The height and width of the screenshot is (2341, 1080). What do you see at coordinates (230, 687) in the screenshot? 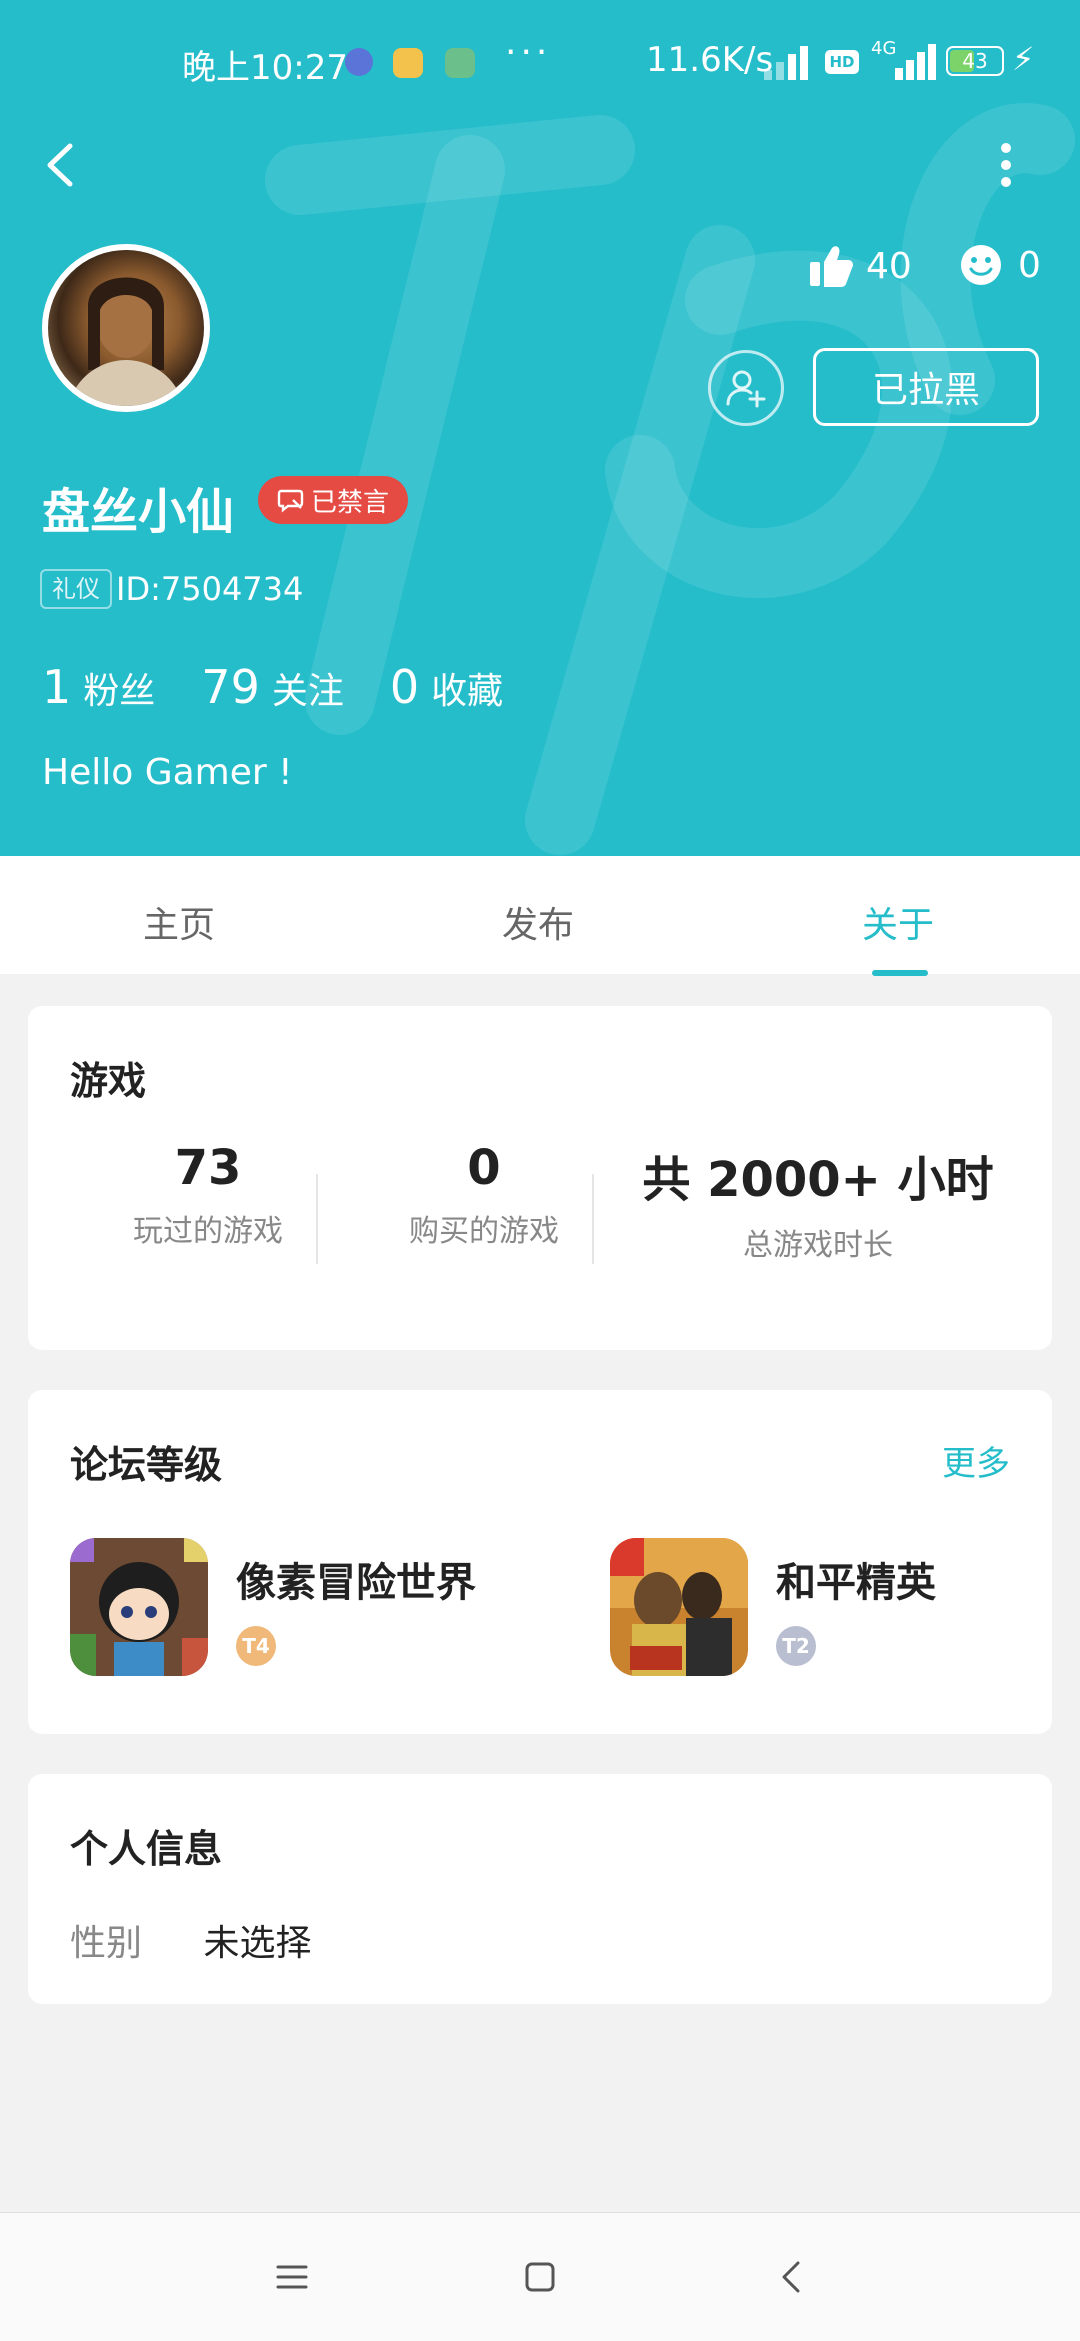
I see `following-count: 79` at bounding box center [230, 687].